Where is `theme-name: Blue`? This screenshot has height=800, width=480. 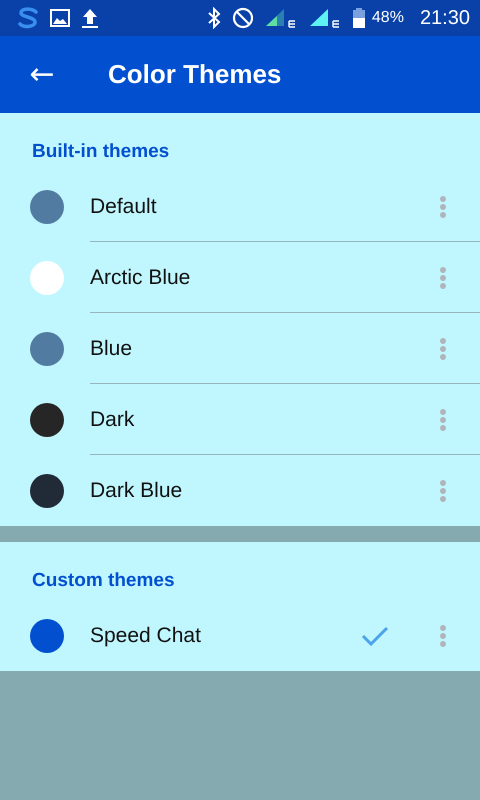
theme-name: Blue is located at coordinates (112, 348).